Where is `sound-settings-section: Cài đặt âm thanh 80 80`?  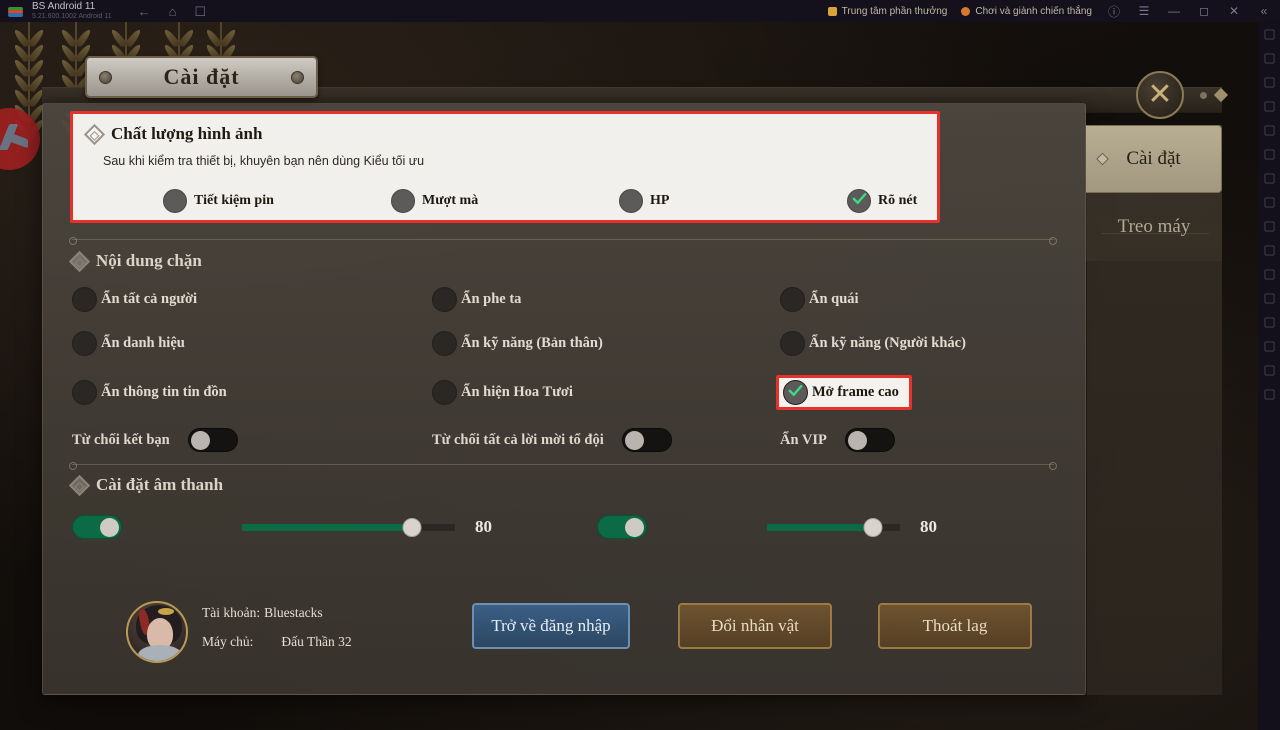
sound-settings-section: Cài đặt âm thanh 80 80 is located at coordinates (565, 506).